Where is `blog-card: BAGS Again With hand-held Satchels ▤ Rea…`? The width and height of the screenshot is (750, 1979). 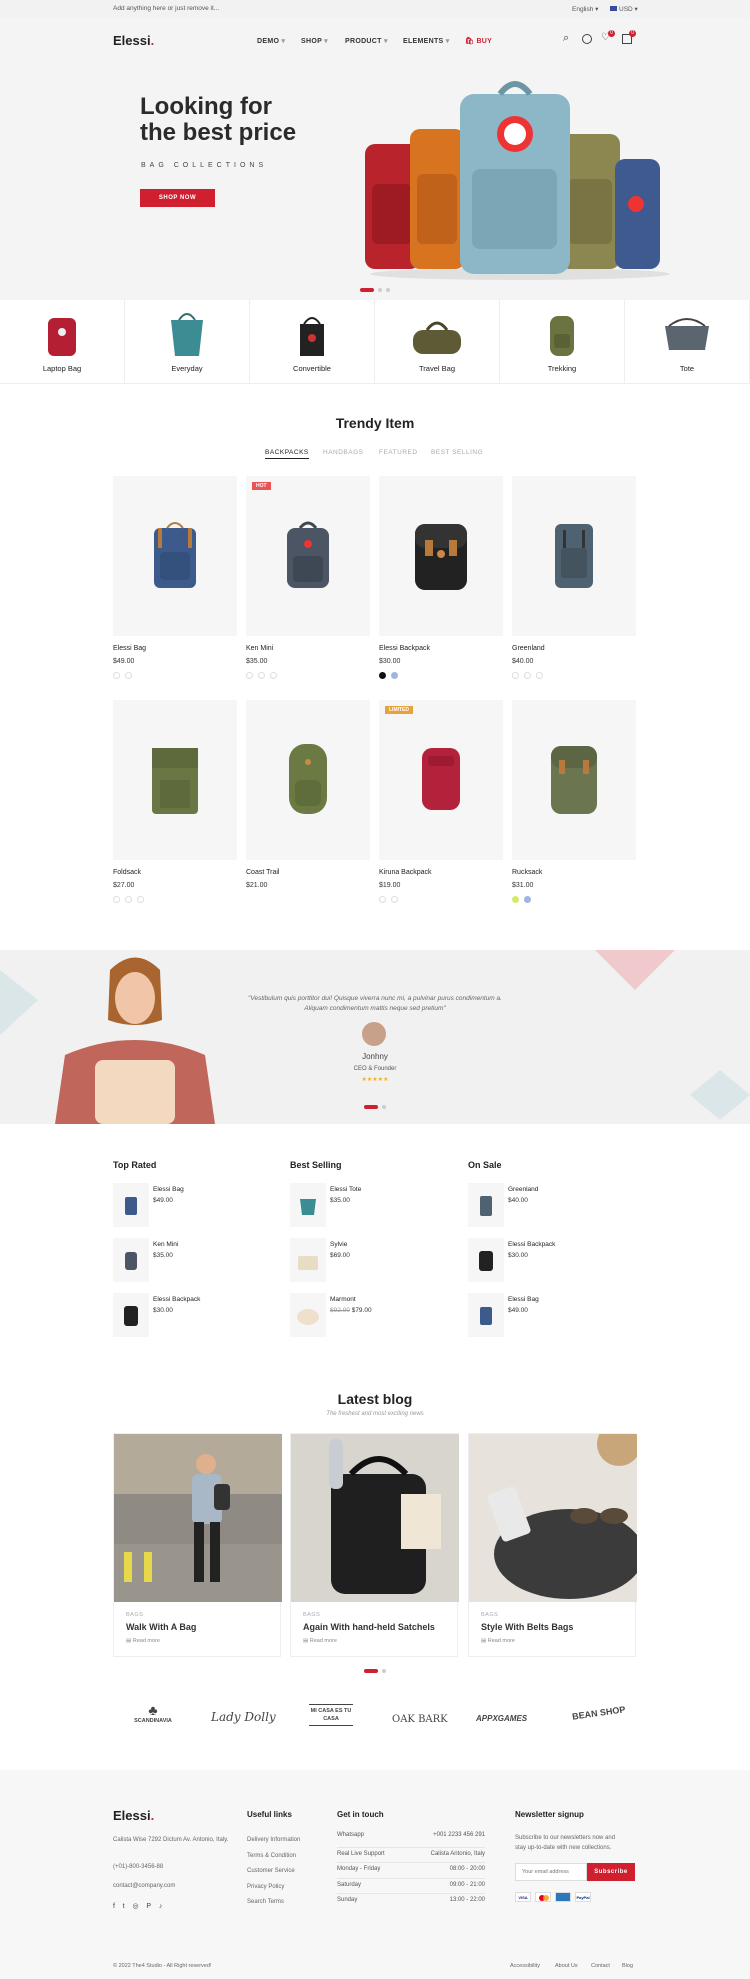
blog-card: BAGS Again With hand-held Satchels ▤ Rea… is located at coordinates (374, 1545).